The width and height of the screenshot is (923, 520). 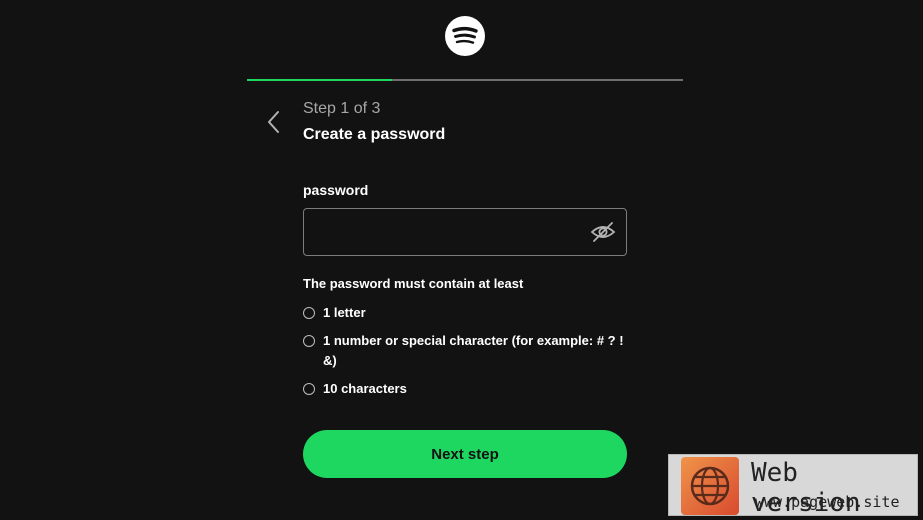 What do you see at coordinates (827, 502) in the screenshot?
I see `watermark-url: www.pageweb.site` at bounding box center [827, 502].